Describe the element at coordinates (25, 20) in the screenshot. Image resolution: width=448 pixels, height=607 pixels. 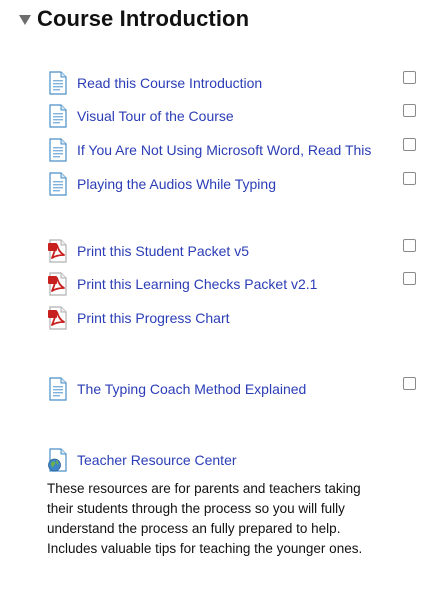
I see `collapse-toggle-icon` at that location.